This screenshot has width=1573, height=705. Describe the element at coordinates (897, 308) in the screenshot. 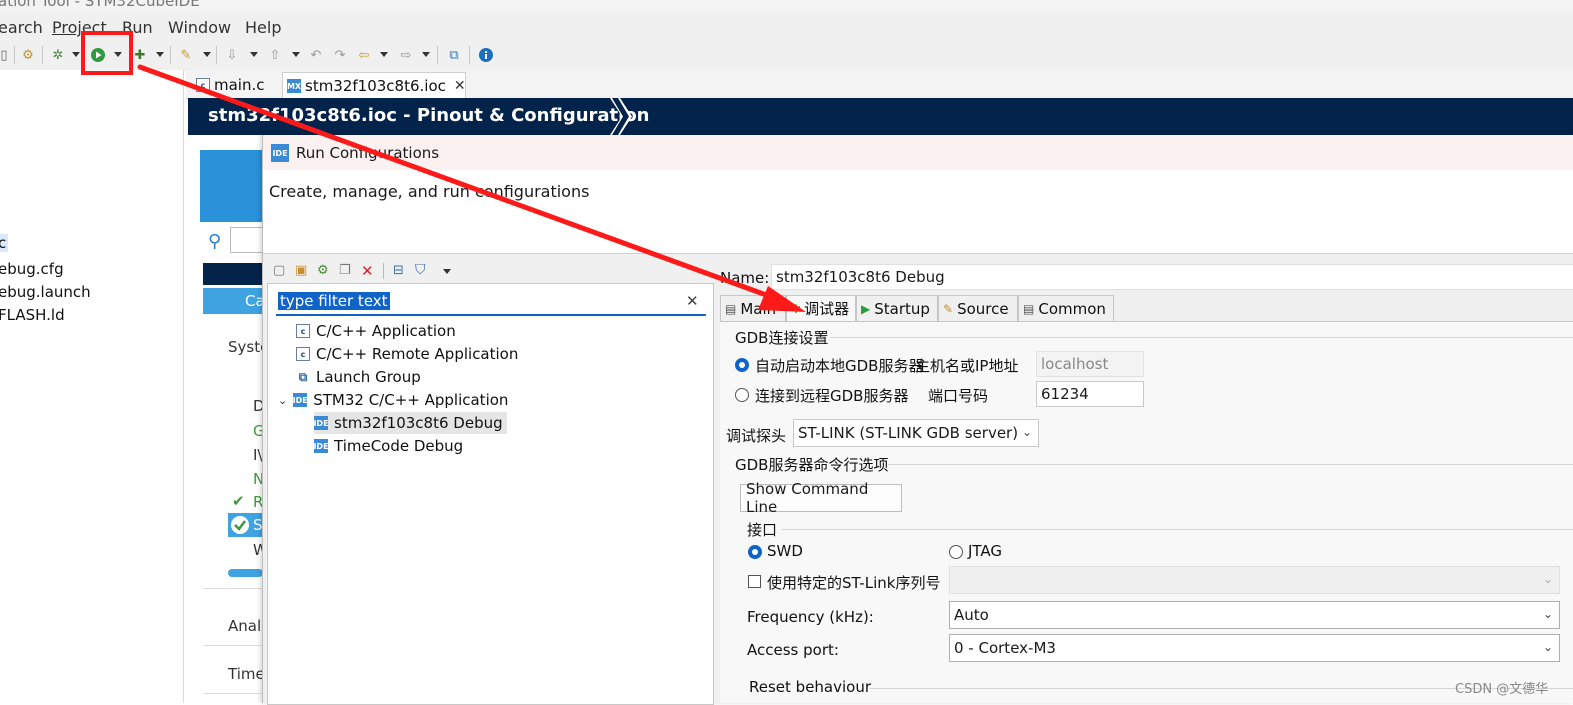

I see `tab-startup: ▶ Startup` at that location.